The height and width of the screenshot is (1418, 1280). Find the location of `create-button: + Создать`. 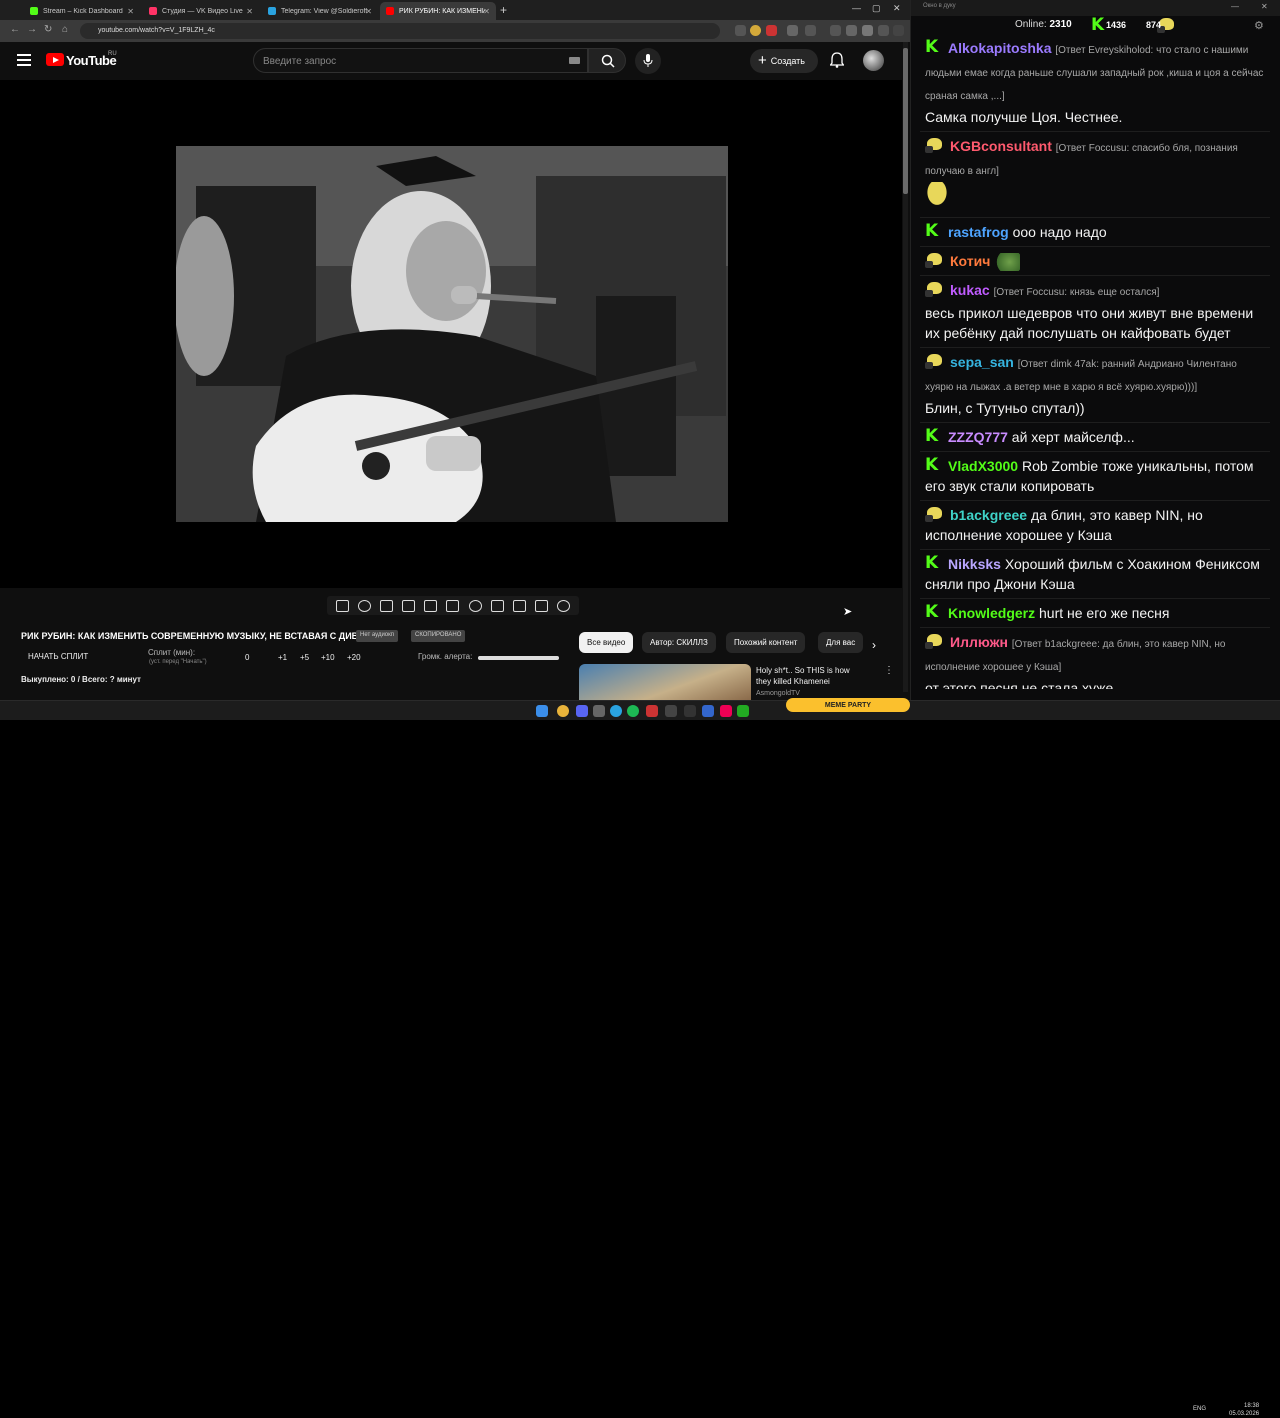

create-button: + Создать is located at coordinates (784, 61).